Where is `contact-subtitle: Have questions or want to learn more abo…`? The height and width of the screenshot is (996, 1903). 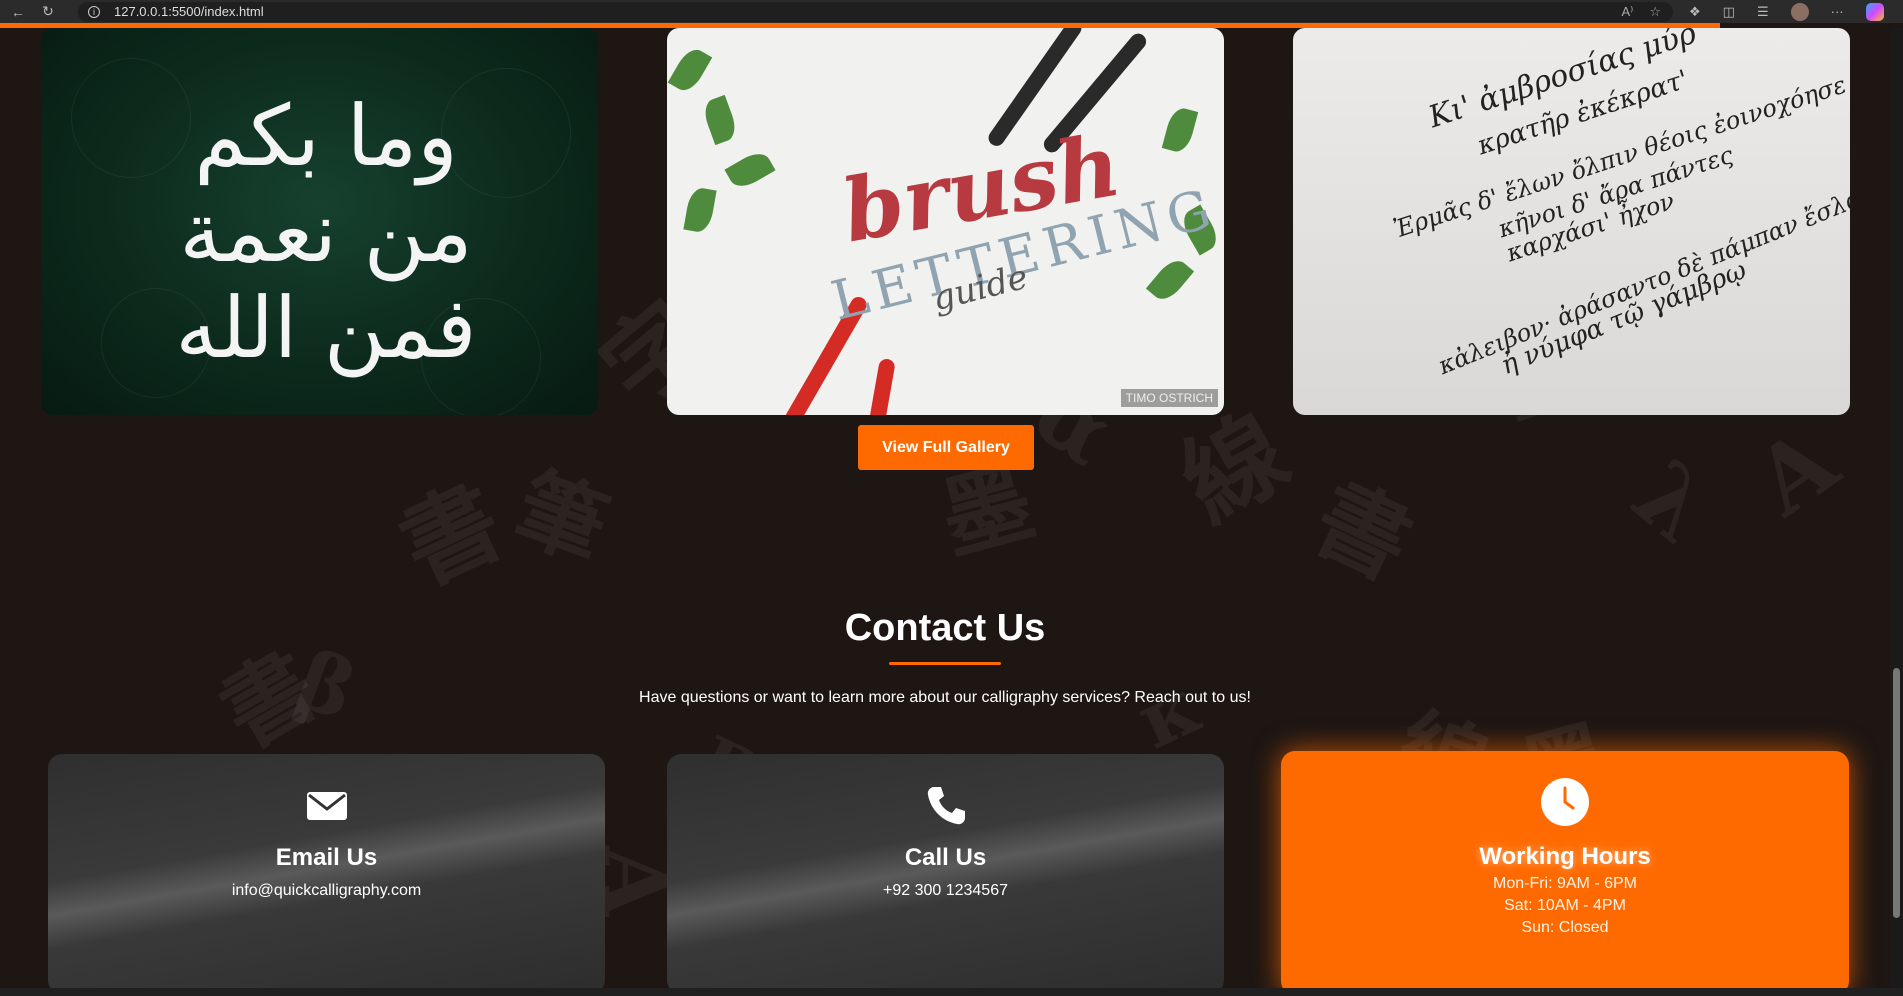 contact-subtitle: Have questions or want to learn more abo… is located at coordinates (945, 697).